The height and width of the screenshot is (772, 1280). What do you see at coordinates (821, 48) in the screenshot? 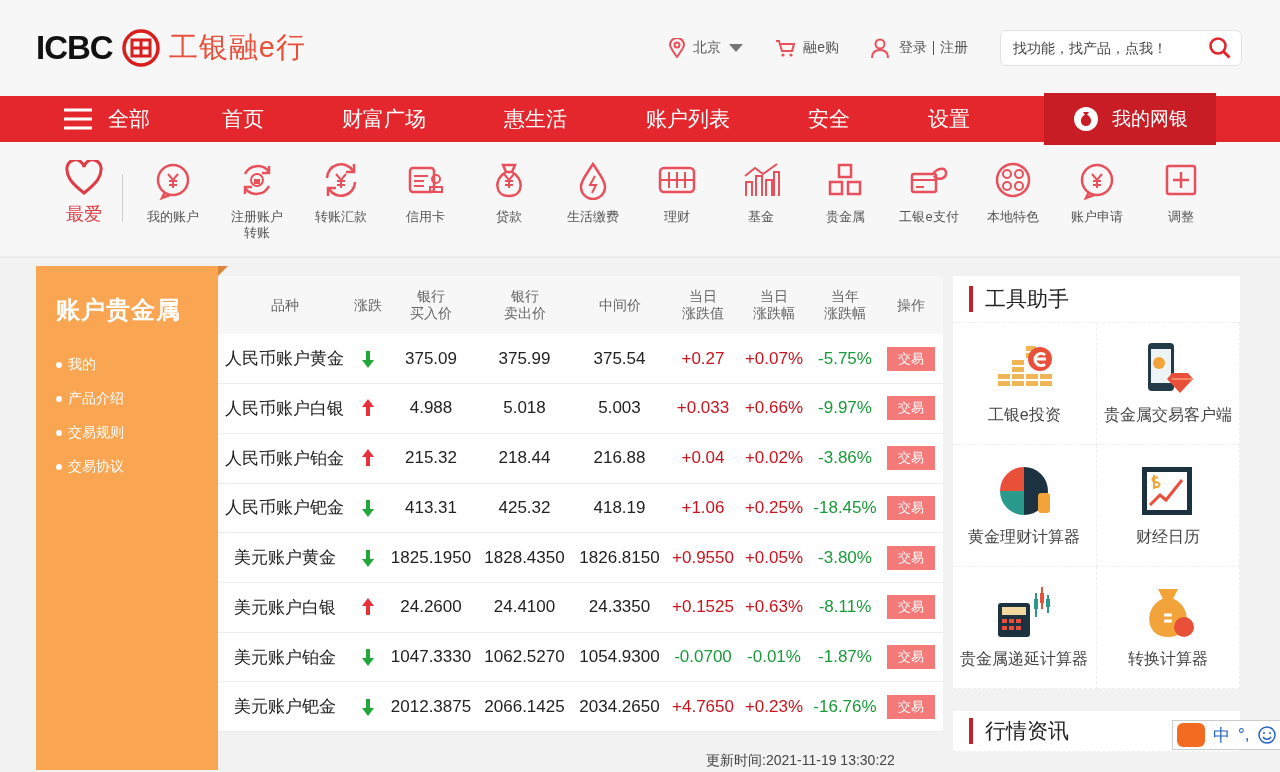
I see `shop-link: 融e购` at bounding box center [821, 48].